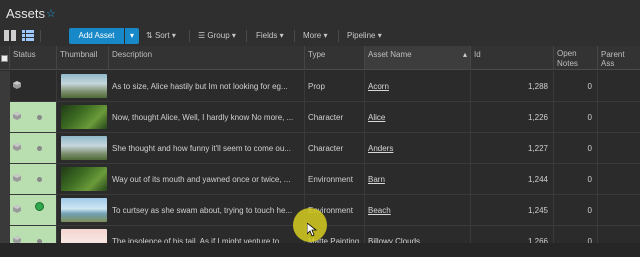  I want to click on sort-icon: ⇅, so click(149, 35).